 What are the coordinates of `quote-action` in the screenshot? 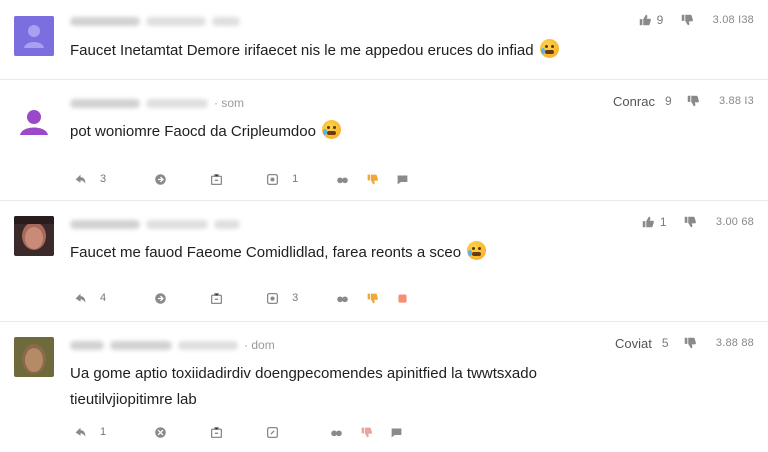 It's located at (272, 432).